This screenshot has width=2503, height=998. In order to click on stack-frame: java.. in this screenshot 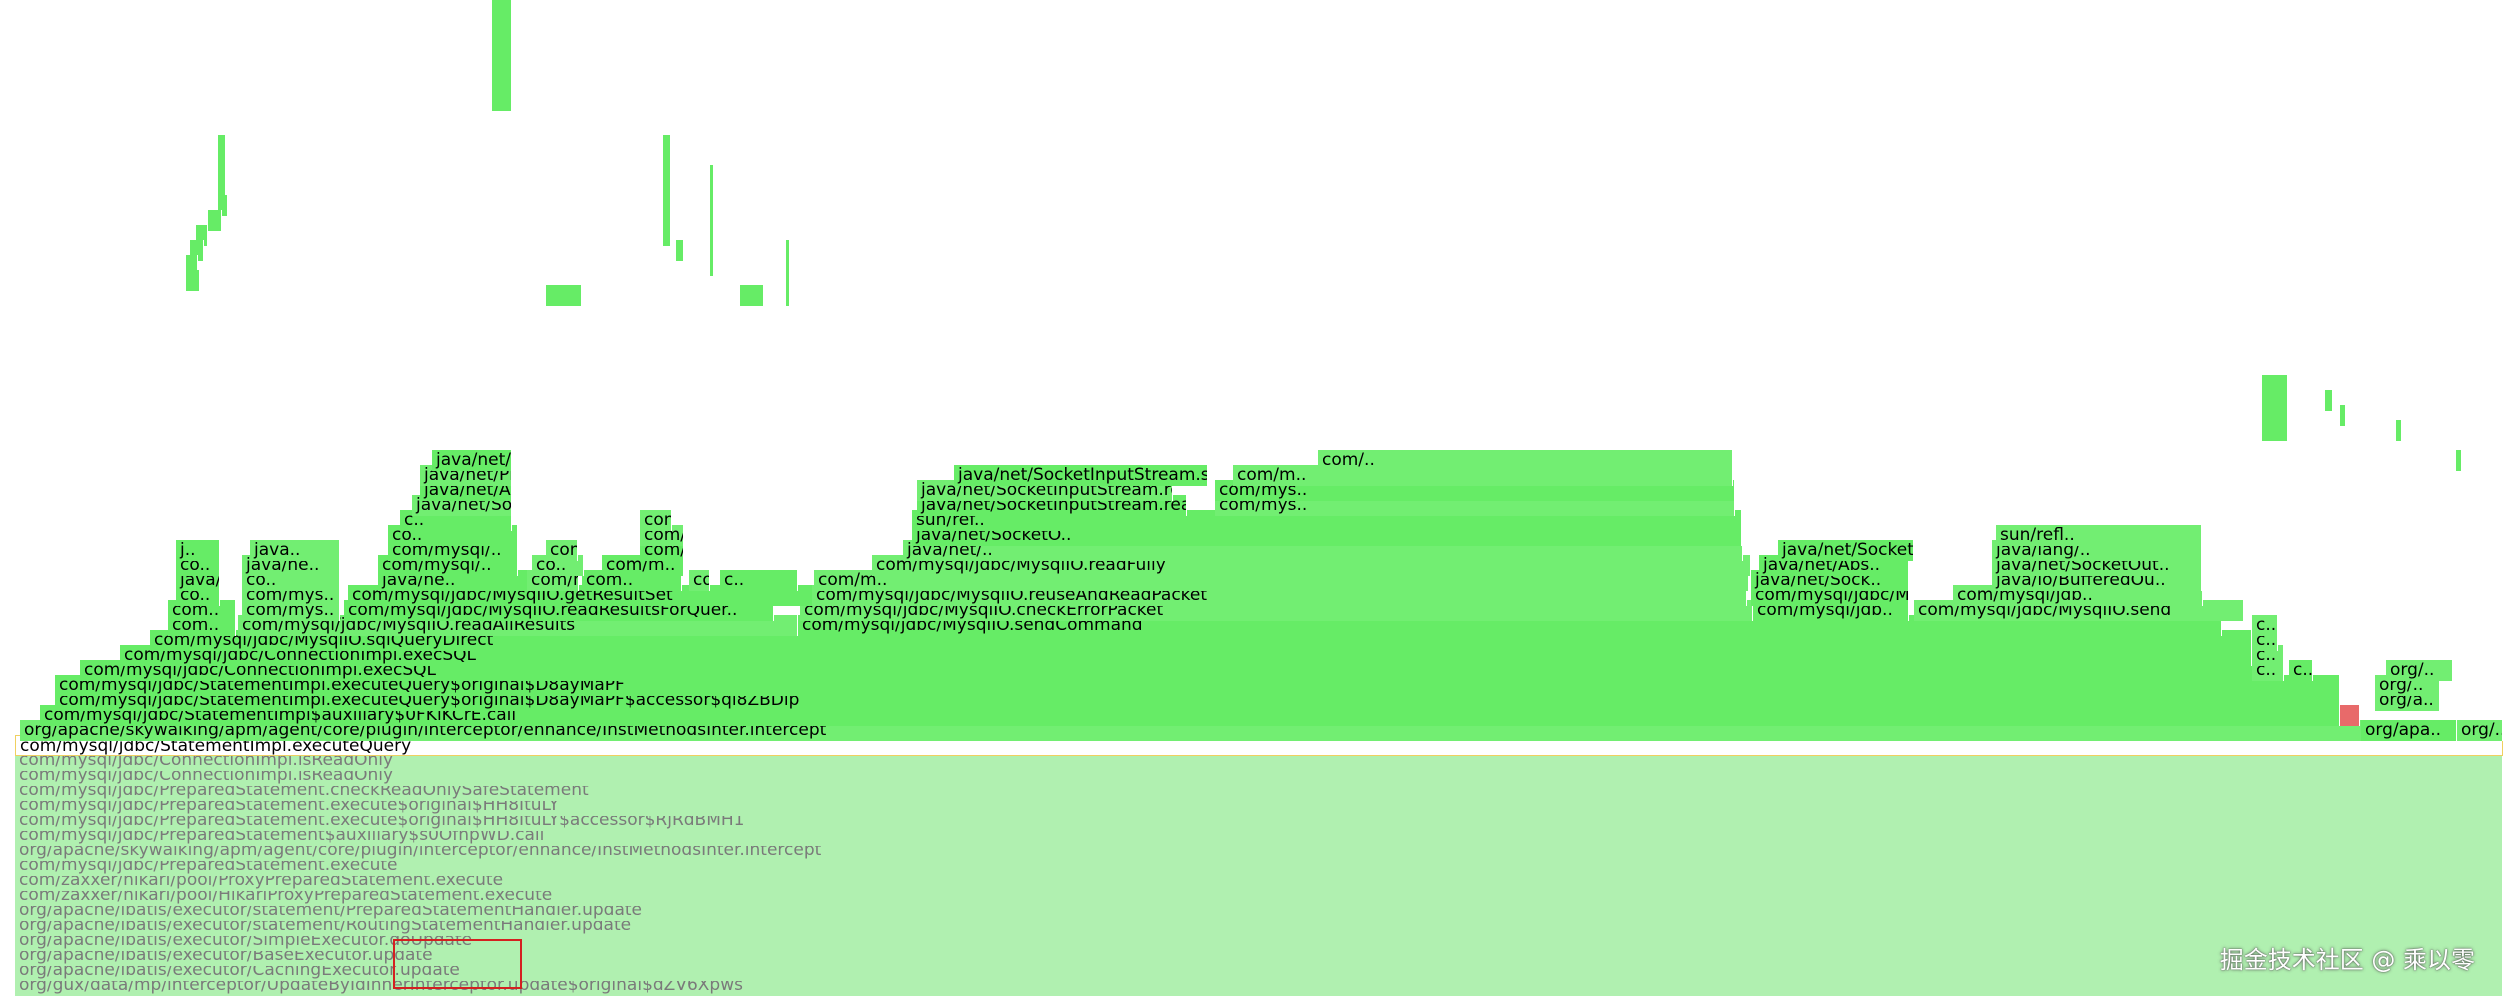, I will do `click(295, 550)`.